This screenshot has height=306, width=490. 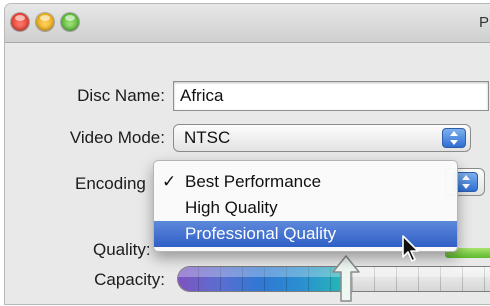 What do you see at coordinates (117, 137) in the screenshot?
I see `video-mode-label: Video Mode:` at bounding box center [117, 137].